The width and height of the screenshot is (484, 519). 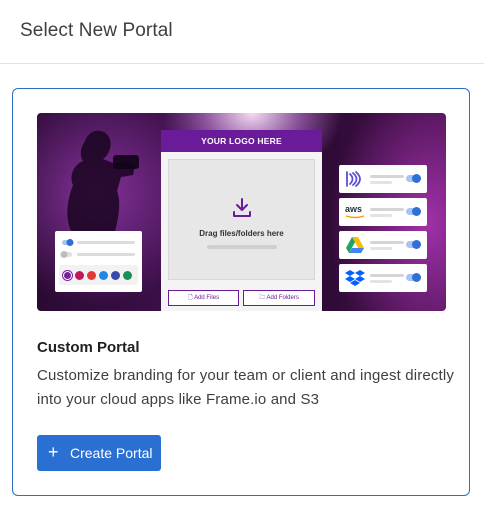 I want to click on google-drive-icon, so click(x=355, y=245).